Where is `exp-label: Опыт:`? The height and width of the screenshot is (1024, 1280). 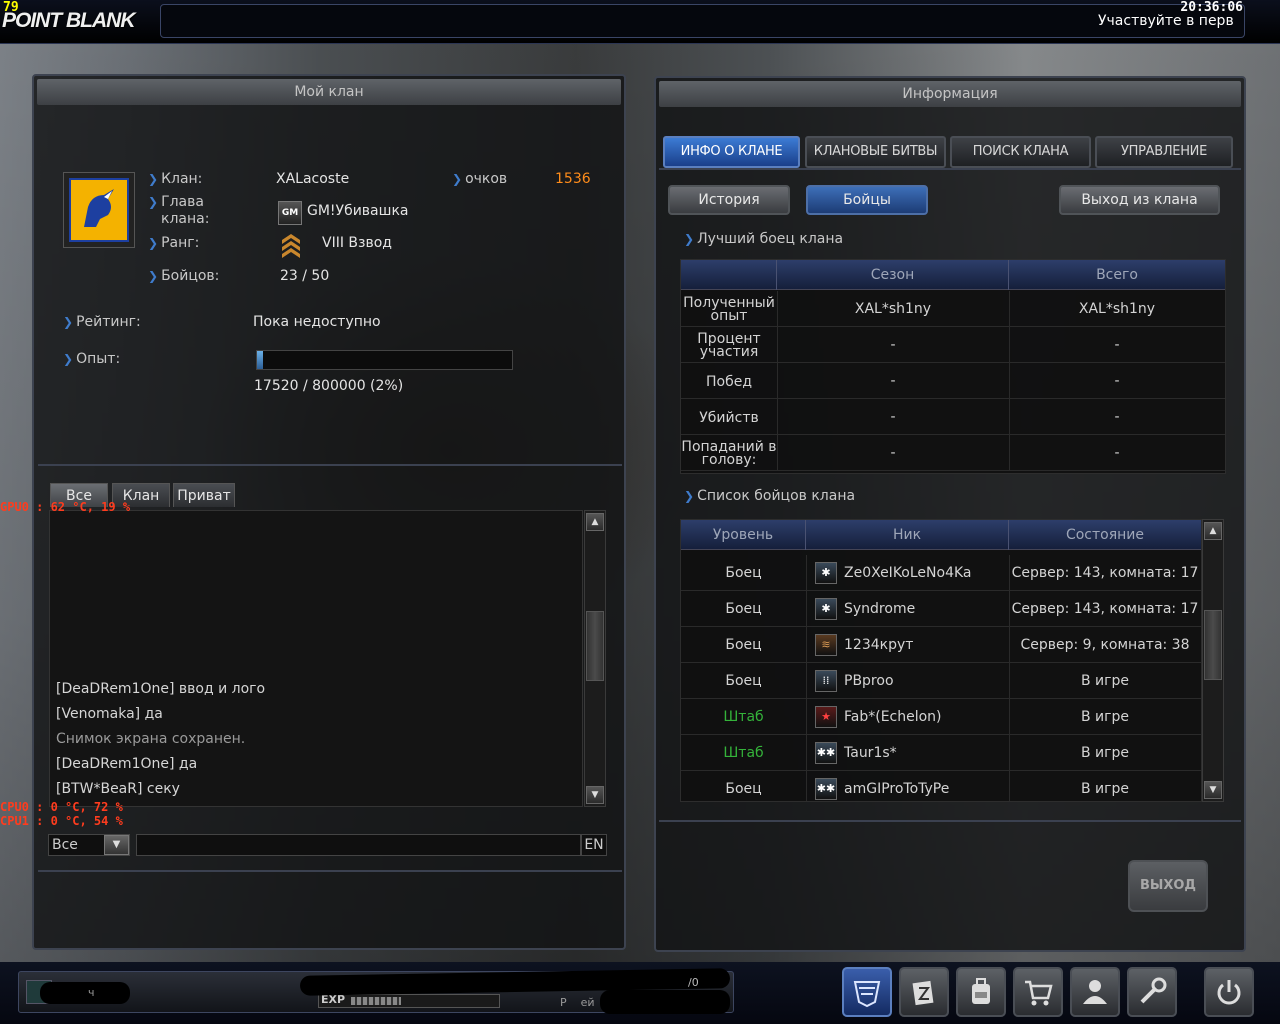
exp-label: Опыт: is located at coordinates (98, 359).